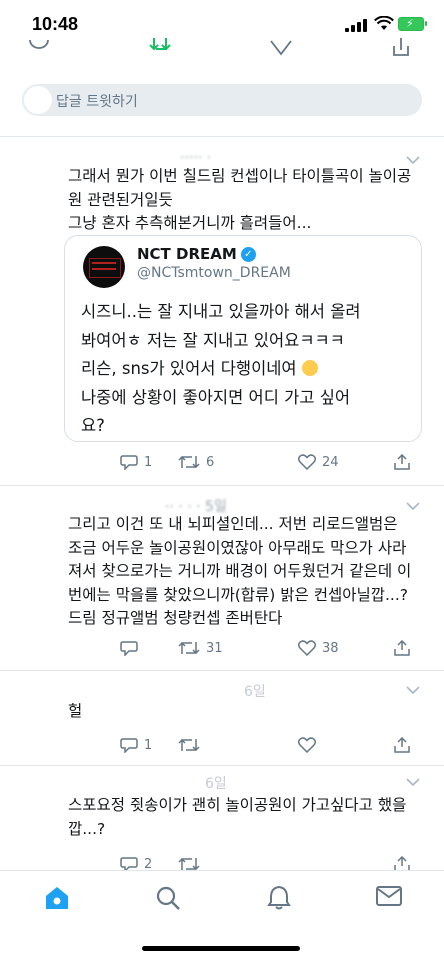 This screenshot has width=444, height=960. What do you see at coordinates (57, 898) in the screenshot?
I see `home-icon` at bounding box center [57, 898].